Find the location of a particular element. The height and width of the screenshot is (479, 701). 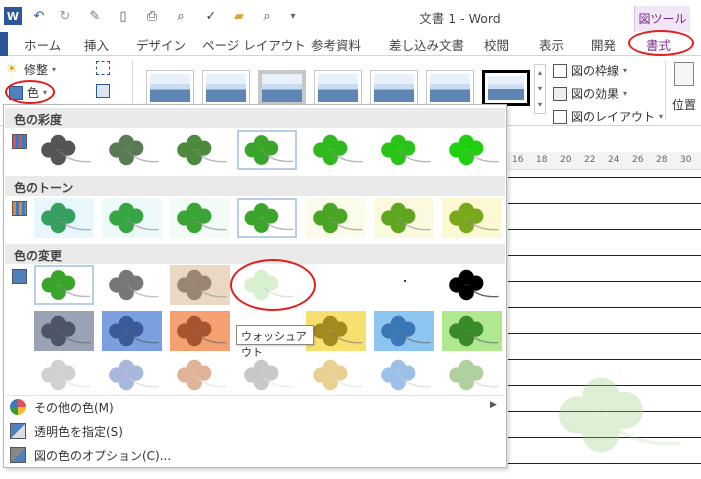

ruler-number: 26 is located at coordinates (638, 160).